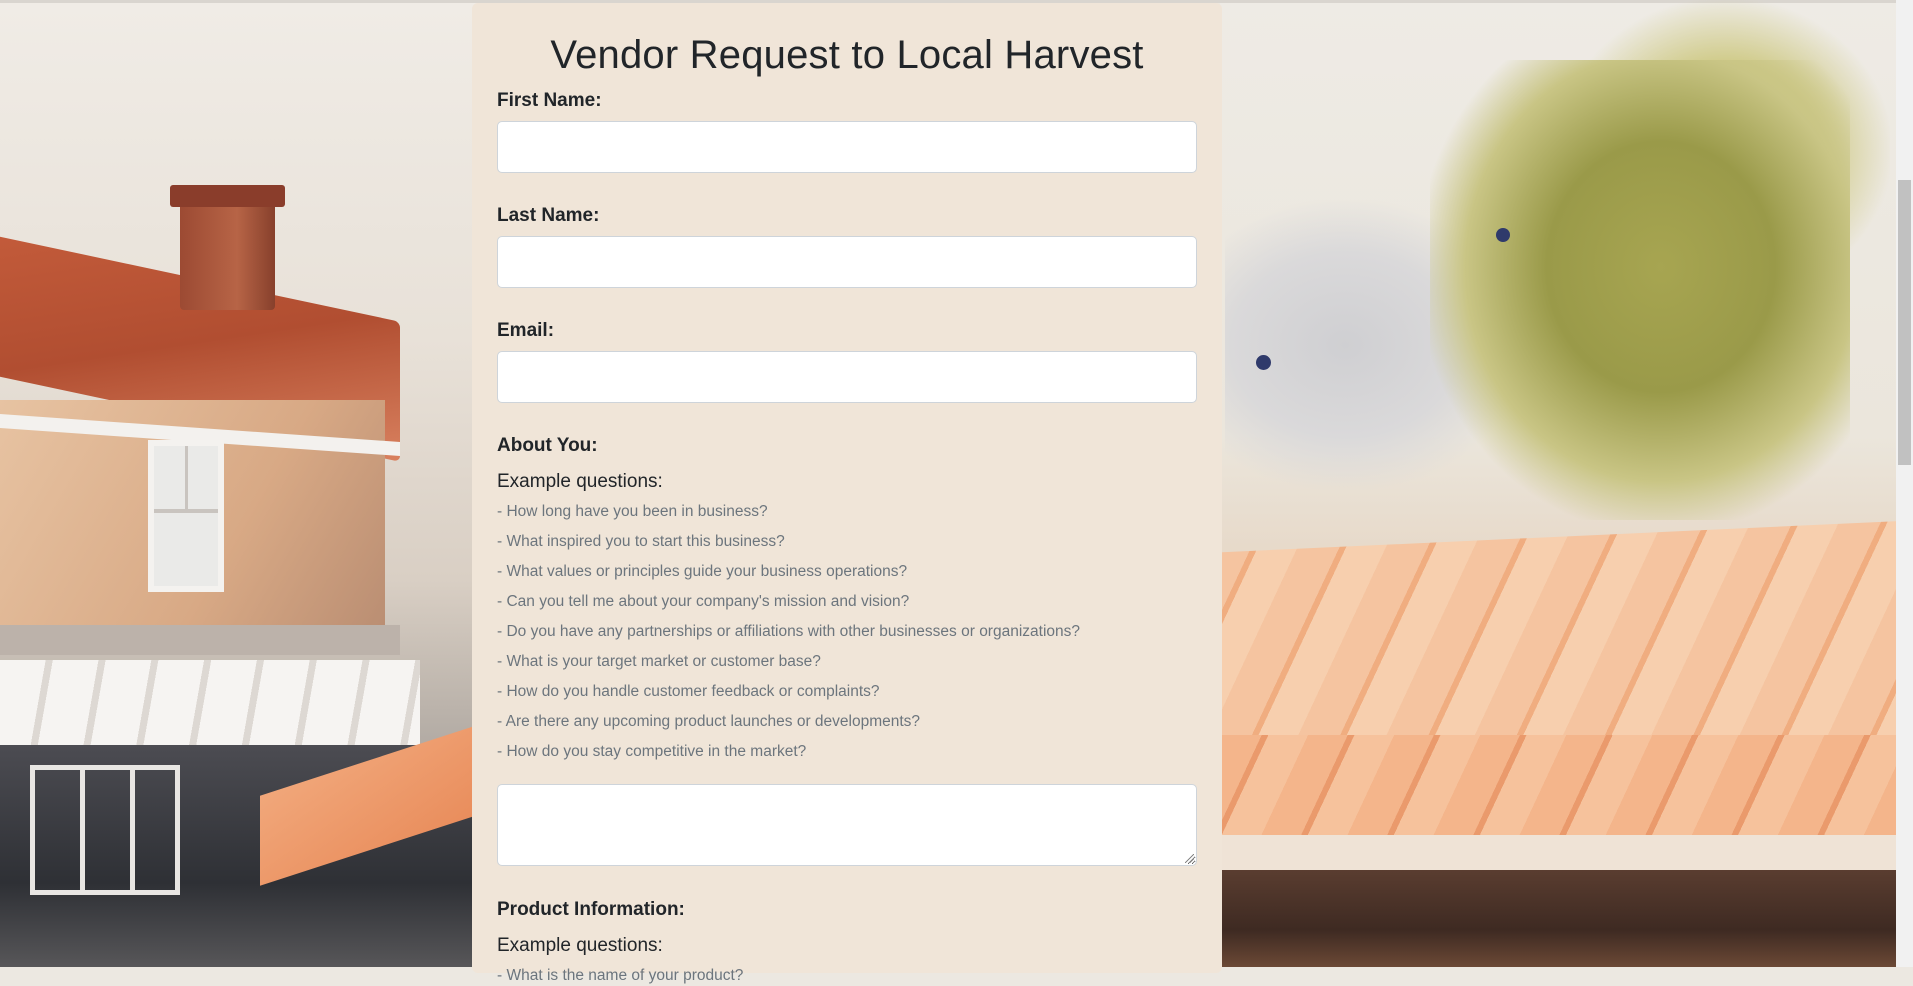  Describe the element at coordinates (547, 445) in the screenshot. I see `about-you-label: About You:` at that location.